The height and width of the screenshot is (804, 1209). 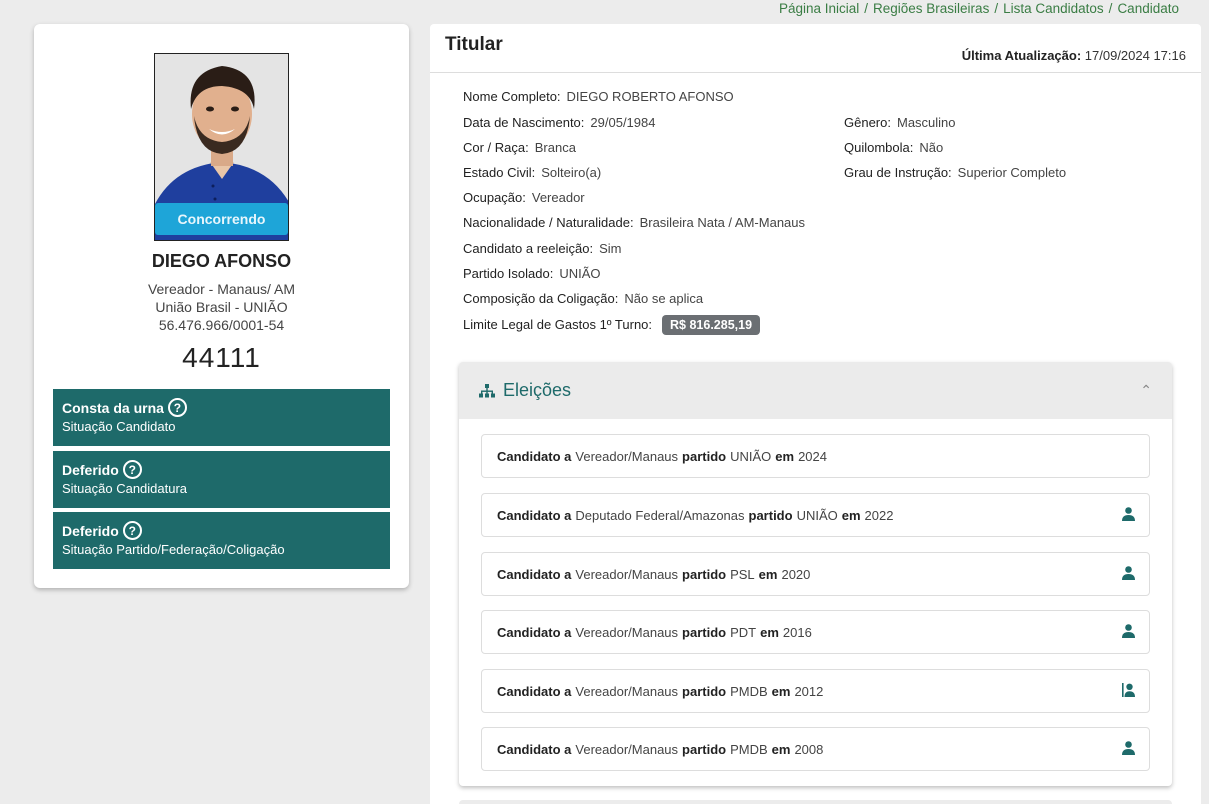 I want to click on field-value: Solteiro(a), so click(x=571, y=172).